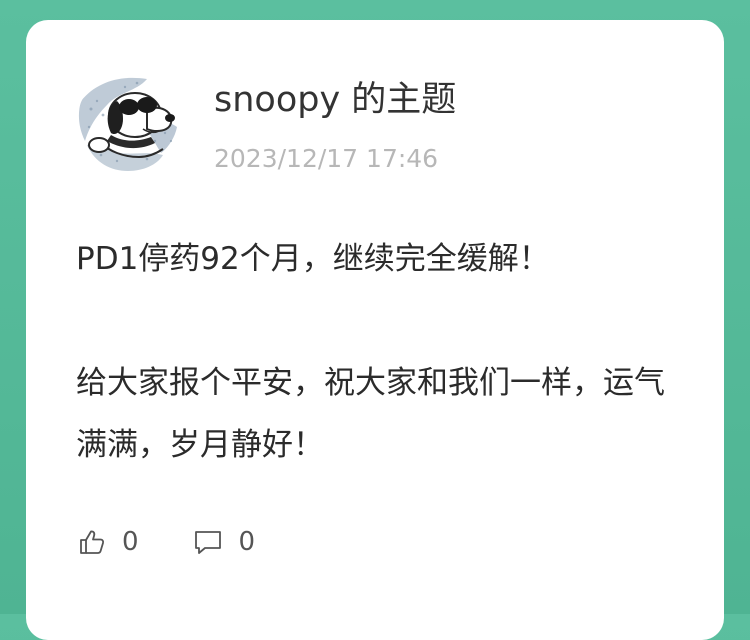 This screenshot has width=750, height=640. What do you see at coordinates (108, 542) in the screenshot?
I see `like-button: 0` at bounding box center [108, 542].